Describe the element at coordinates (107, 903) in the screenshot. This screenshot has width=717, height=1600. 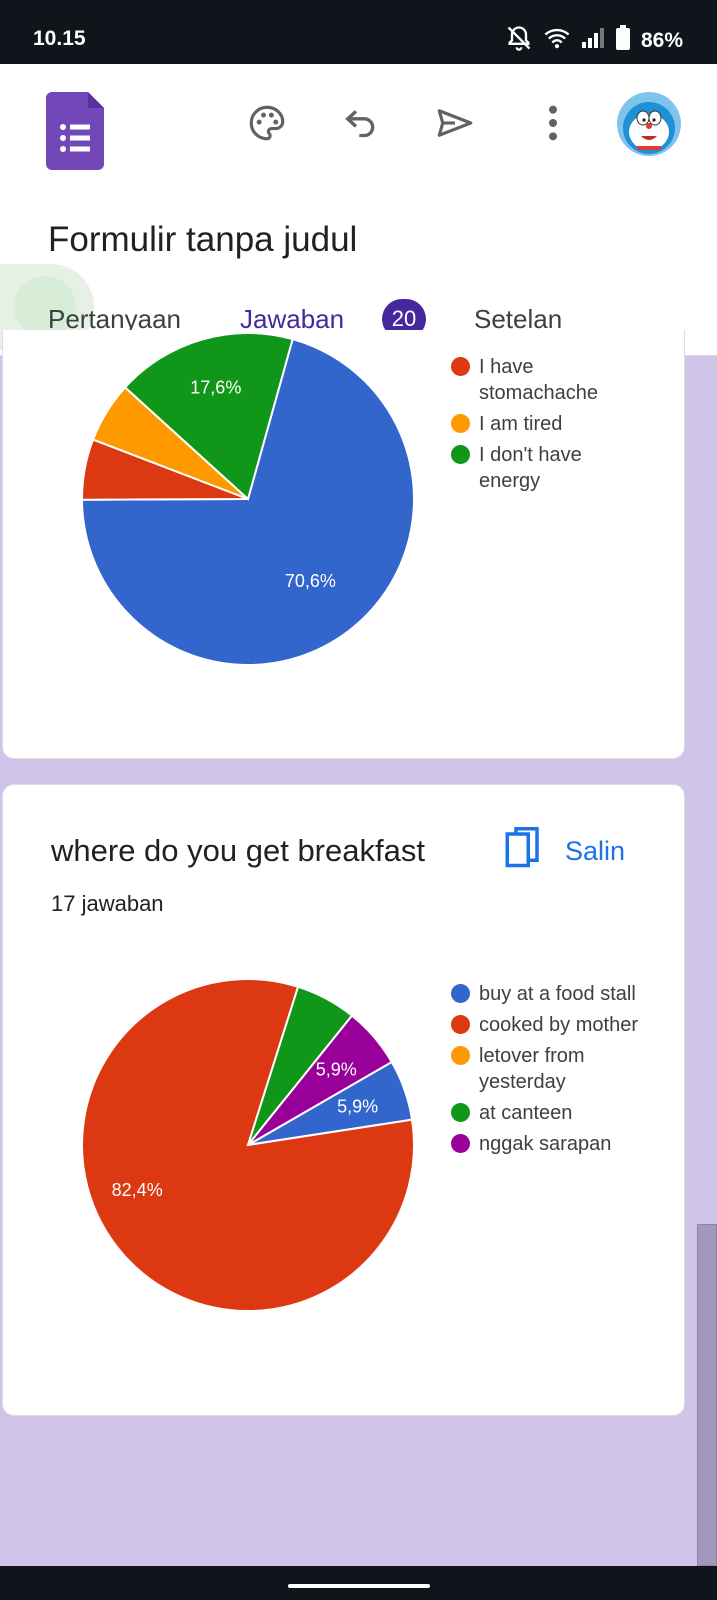
I see `response-count: 17 jawaban` at that location.